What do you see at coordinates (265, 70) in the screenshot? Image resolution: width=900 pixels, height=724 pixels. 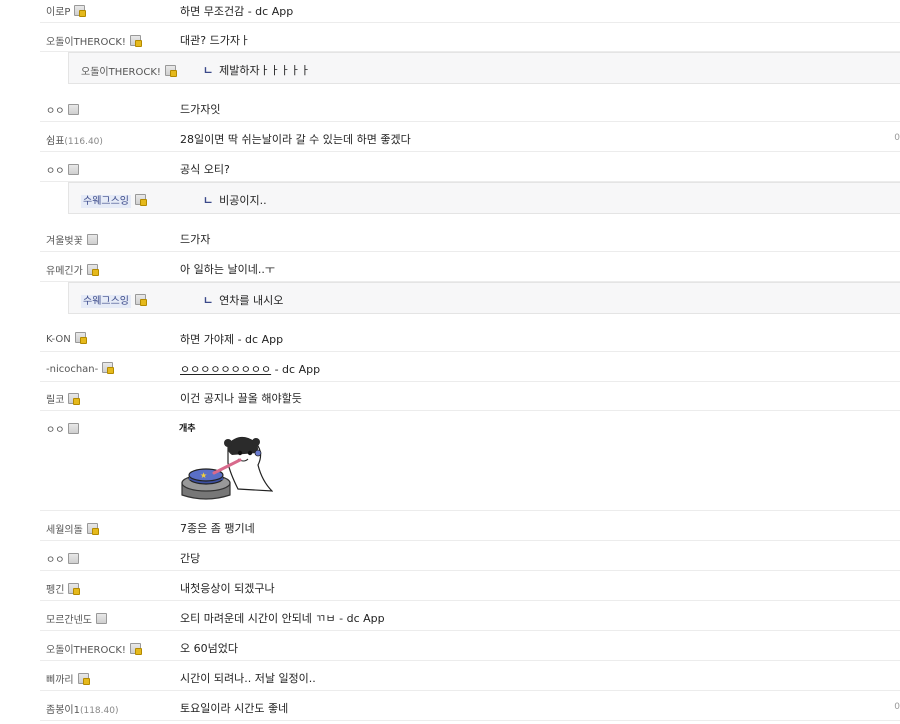 I see `reply-text-body: 제발하자ㅏㅏㅏㅏㅏ` at bounding box center [265, 70].